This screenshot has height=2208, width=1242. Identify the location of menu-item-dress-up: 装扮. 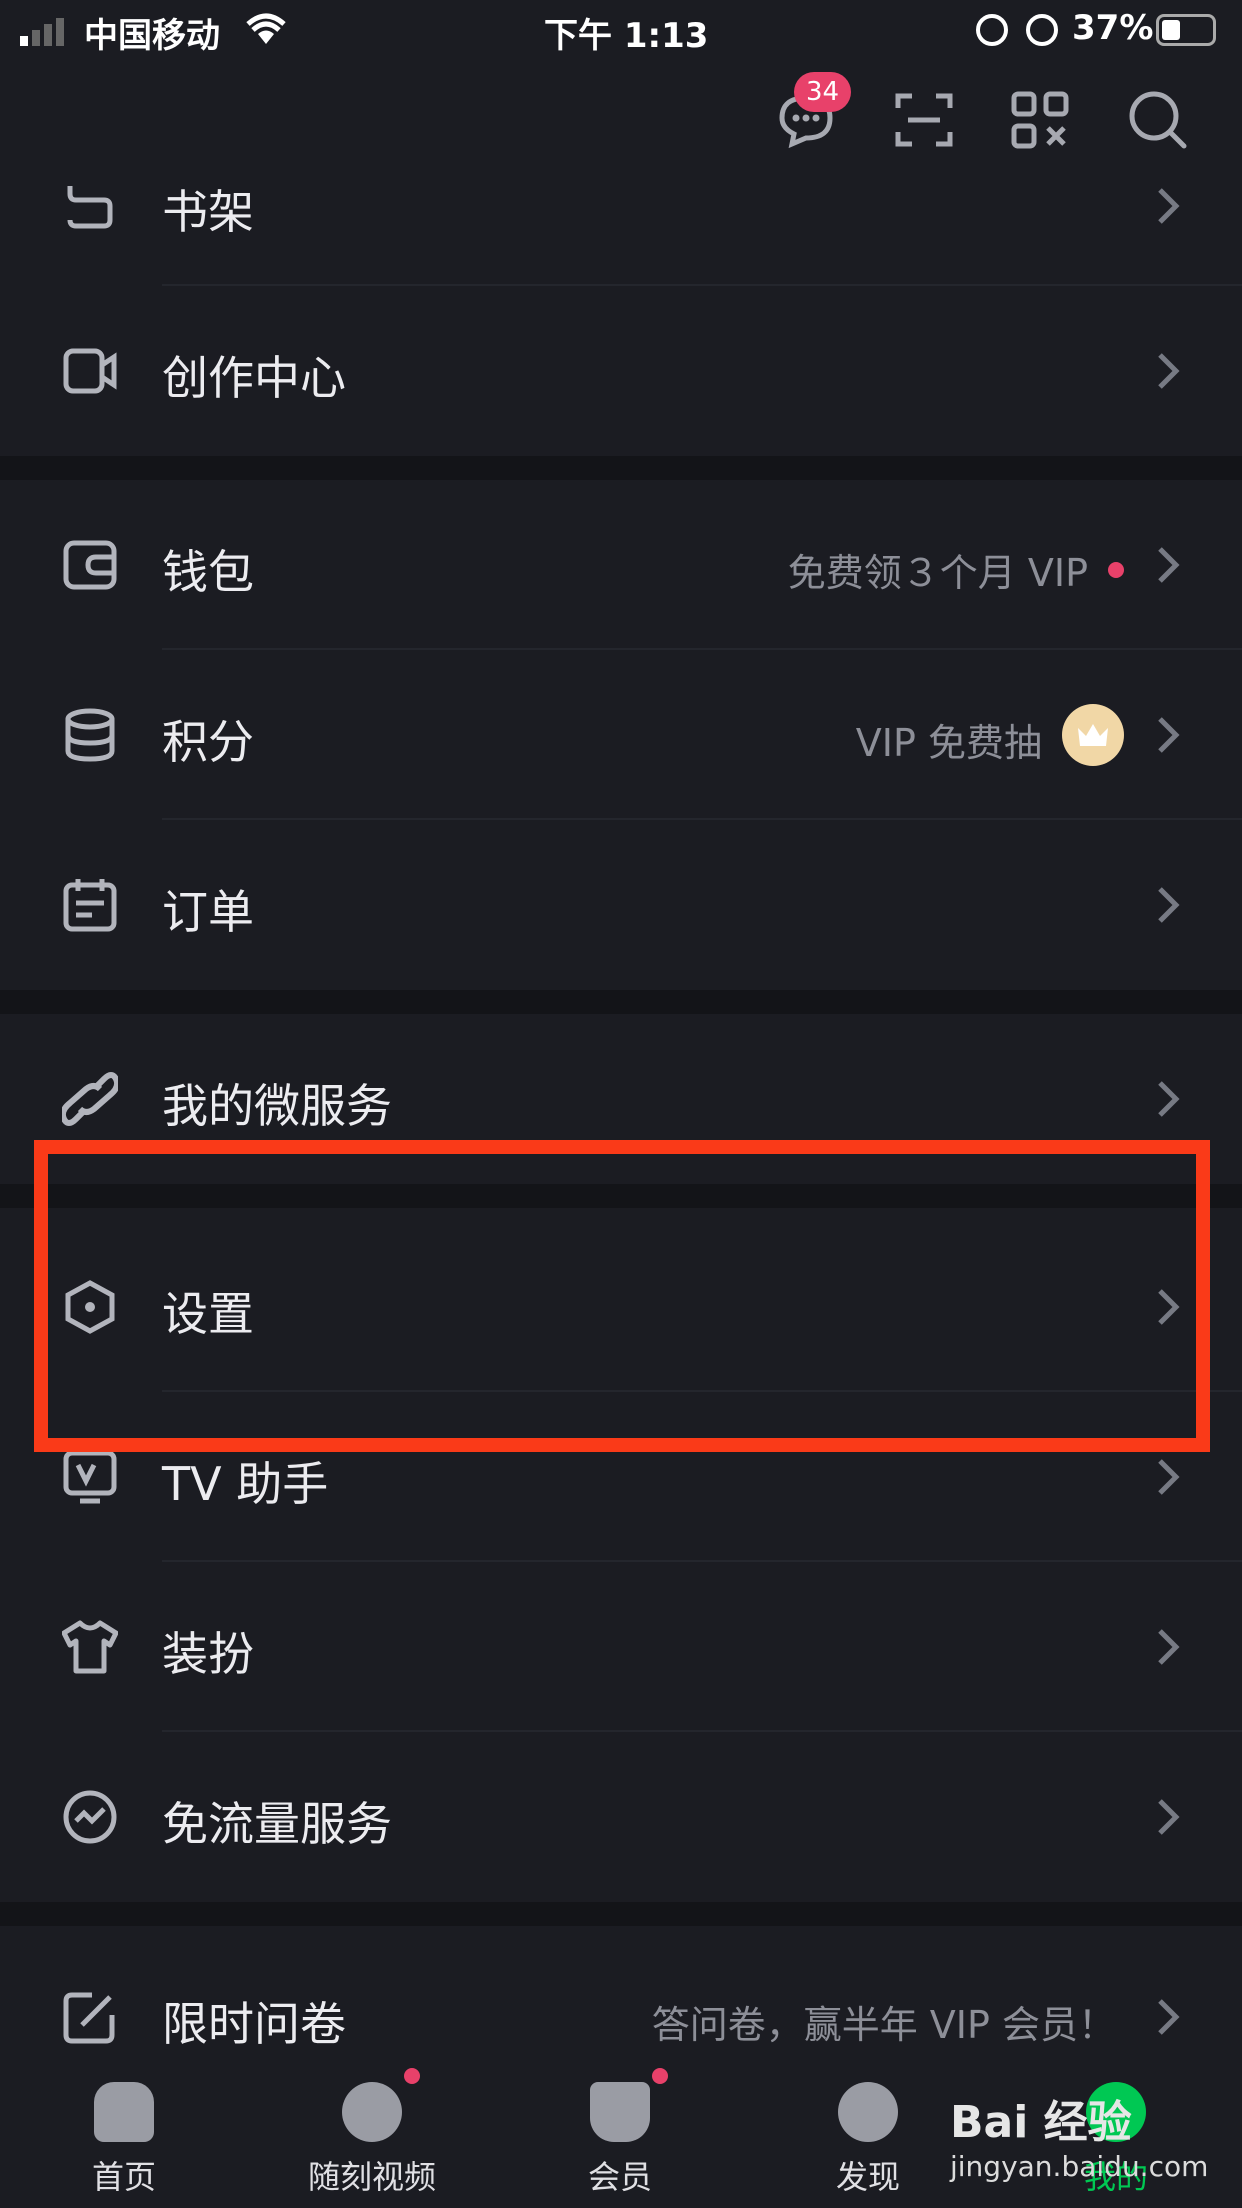
(621, 1647).